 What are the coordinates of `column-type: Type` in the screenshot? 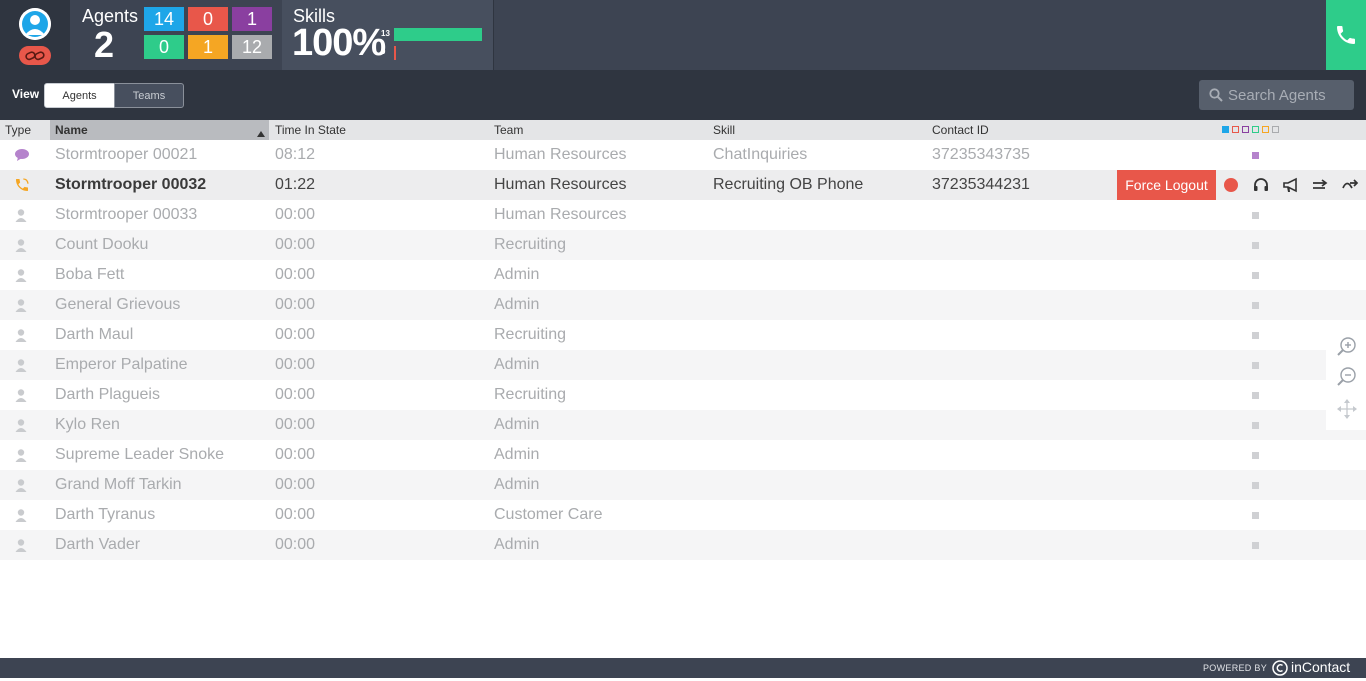 It's located at (18, 130).